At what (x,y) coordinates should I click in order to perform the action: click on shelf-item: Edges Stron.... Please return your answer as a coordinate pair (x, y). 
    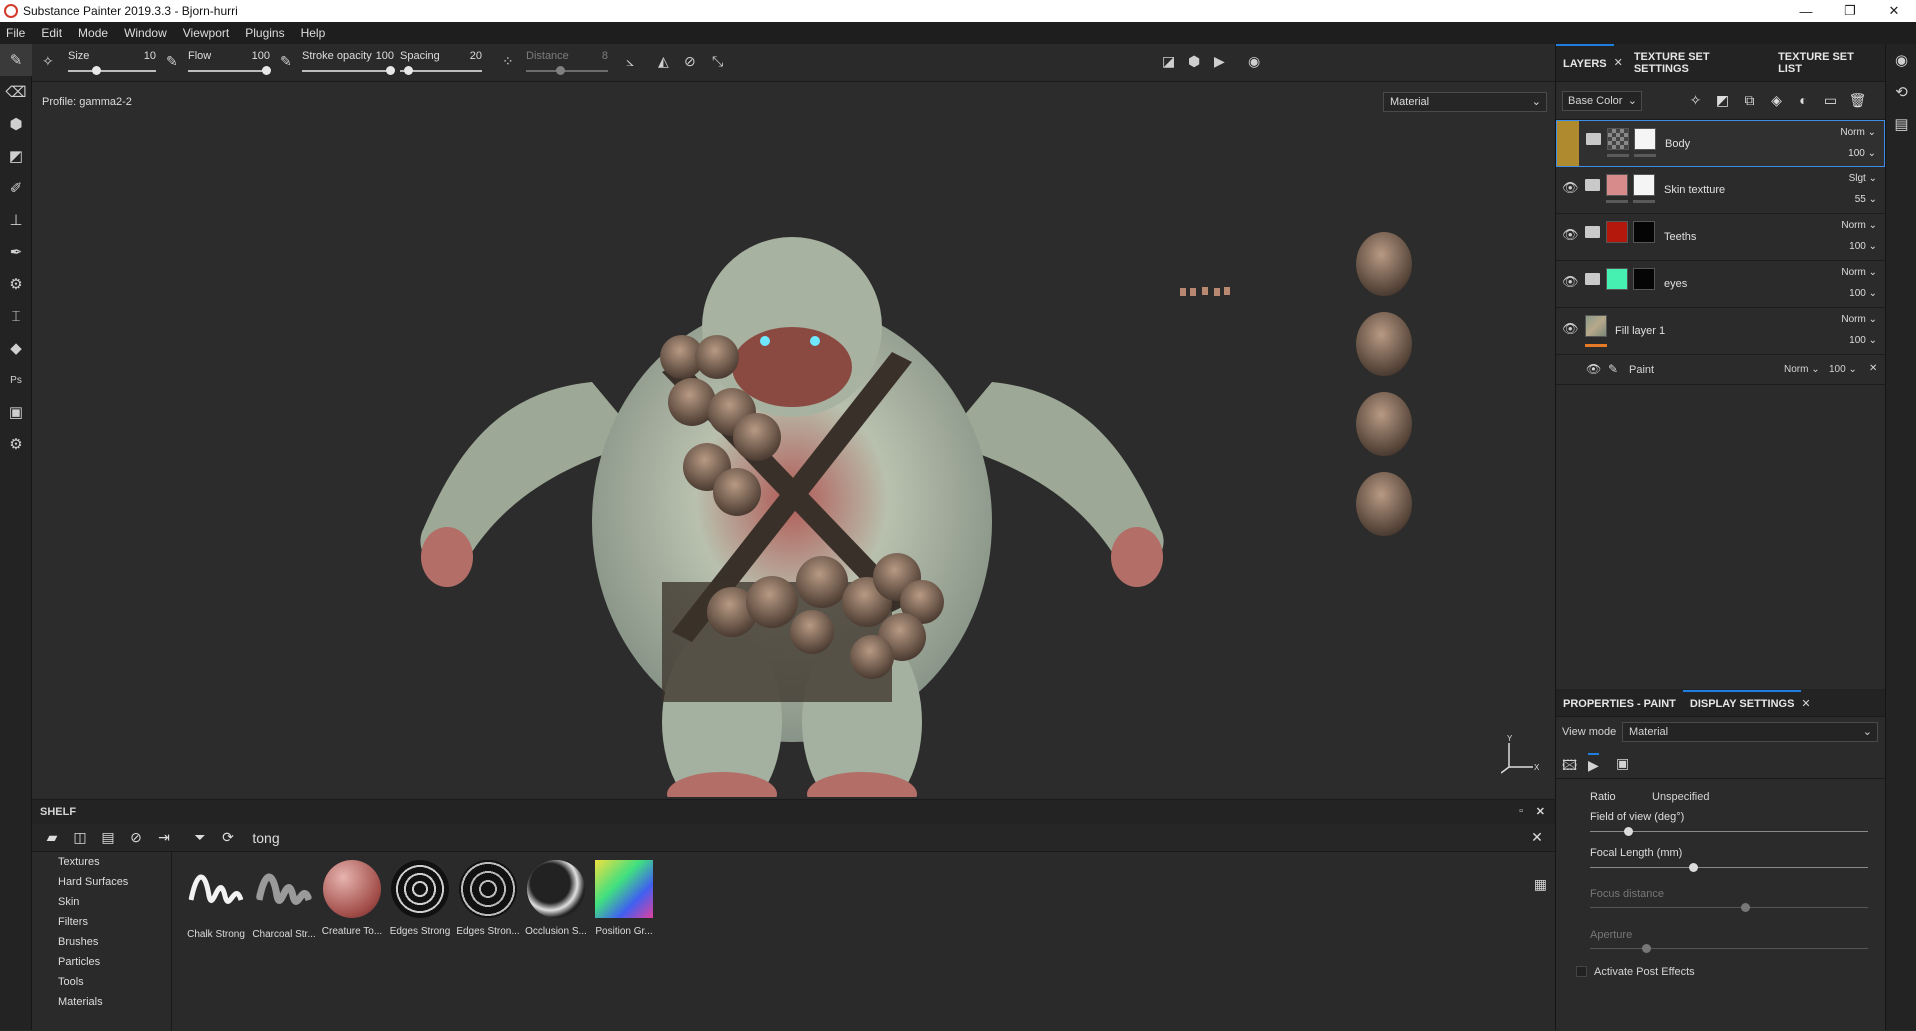
    Looking at the image, I should click on (488, 900).